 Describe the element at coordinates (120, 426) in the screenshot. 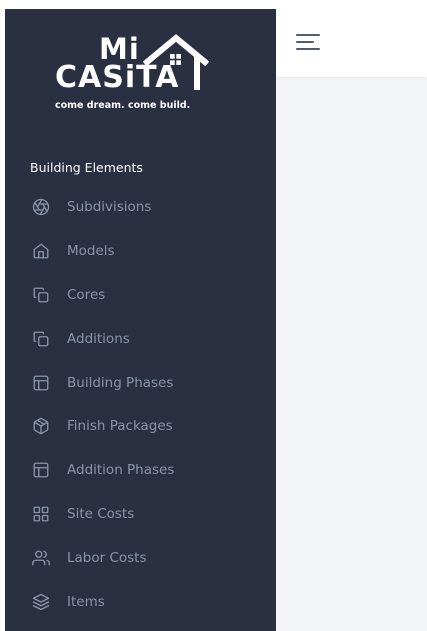

I see `sidebar-item-label: Finish Packages` at that location.